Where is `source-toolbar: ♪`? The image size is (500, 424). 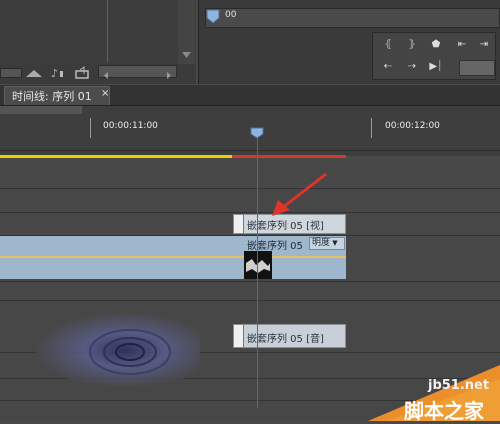 source-toolbar: ♪ is located at coordinates (57, 73).